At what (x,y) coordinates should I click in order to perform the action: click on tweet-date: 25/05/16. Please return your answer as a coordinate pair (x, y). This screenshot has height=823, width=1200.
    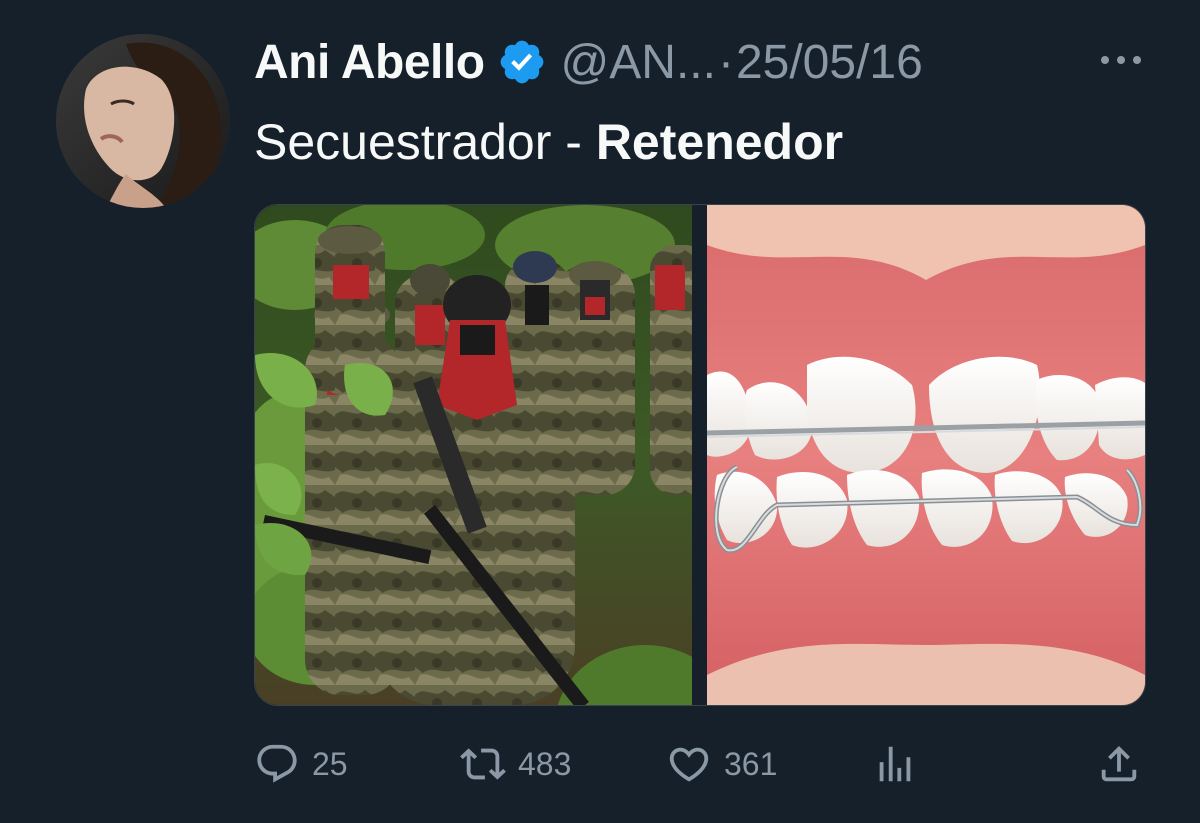
    Looking at the image, I should click on (829, 62).